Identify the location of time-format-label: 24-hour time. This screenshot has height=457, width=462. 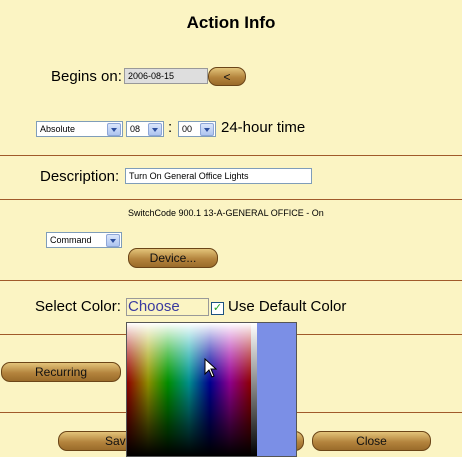
(263, 127).